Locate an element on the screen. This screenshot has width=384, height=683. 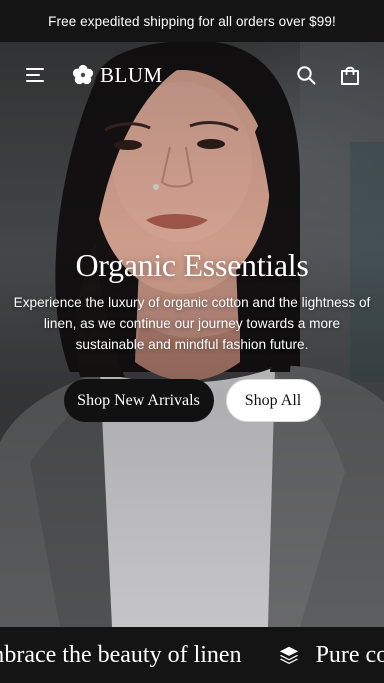
hero-cta-row: Shop New Arrivals Shop All is located at coordinates (192, 400).